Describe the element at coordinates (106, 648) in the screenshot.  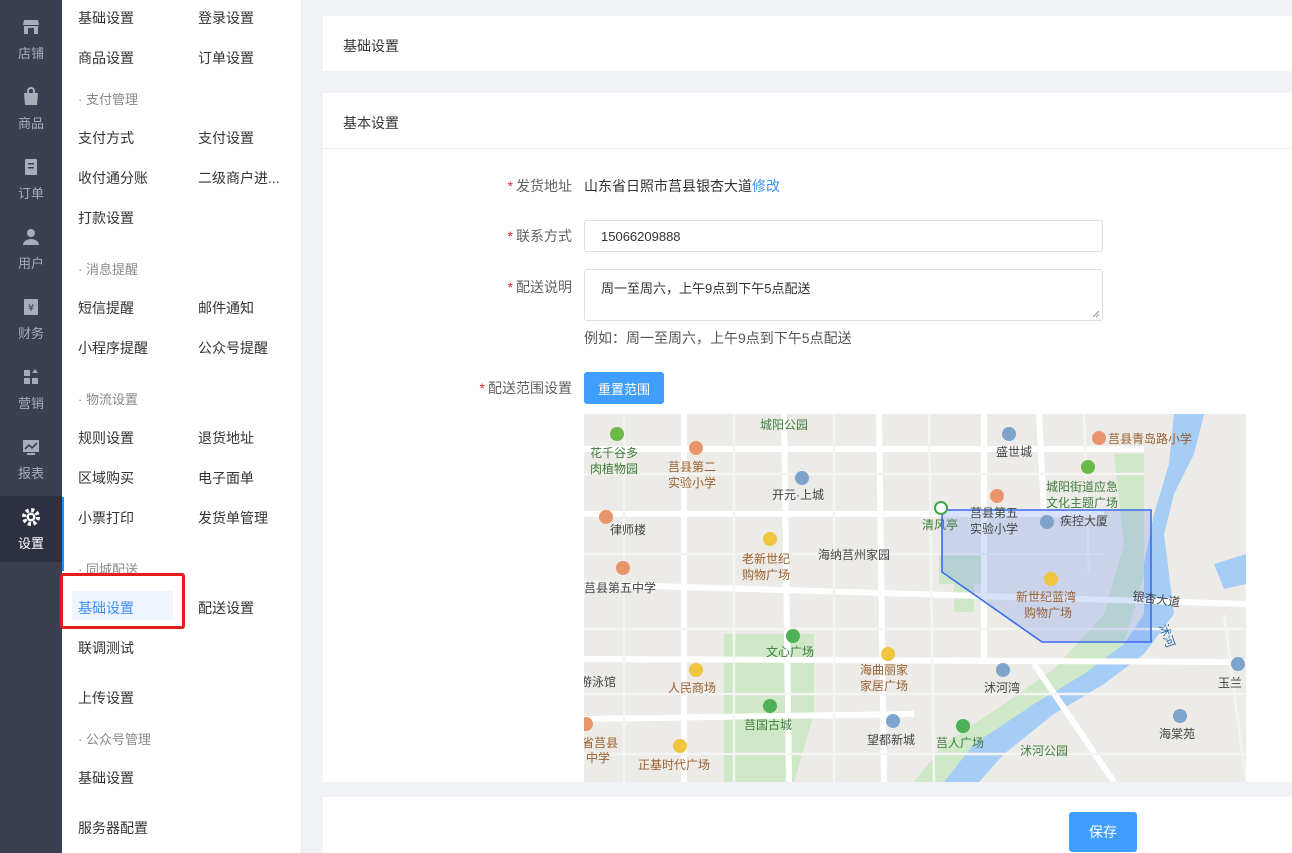
I see `menu-joint-test: 联调测试` at that location.